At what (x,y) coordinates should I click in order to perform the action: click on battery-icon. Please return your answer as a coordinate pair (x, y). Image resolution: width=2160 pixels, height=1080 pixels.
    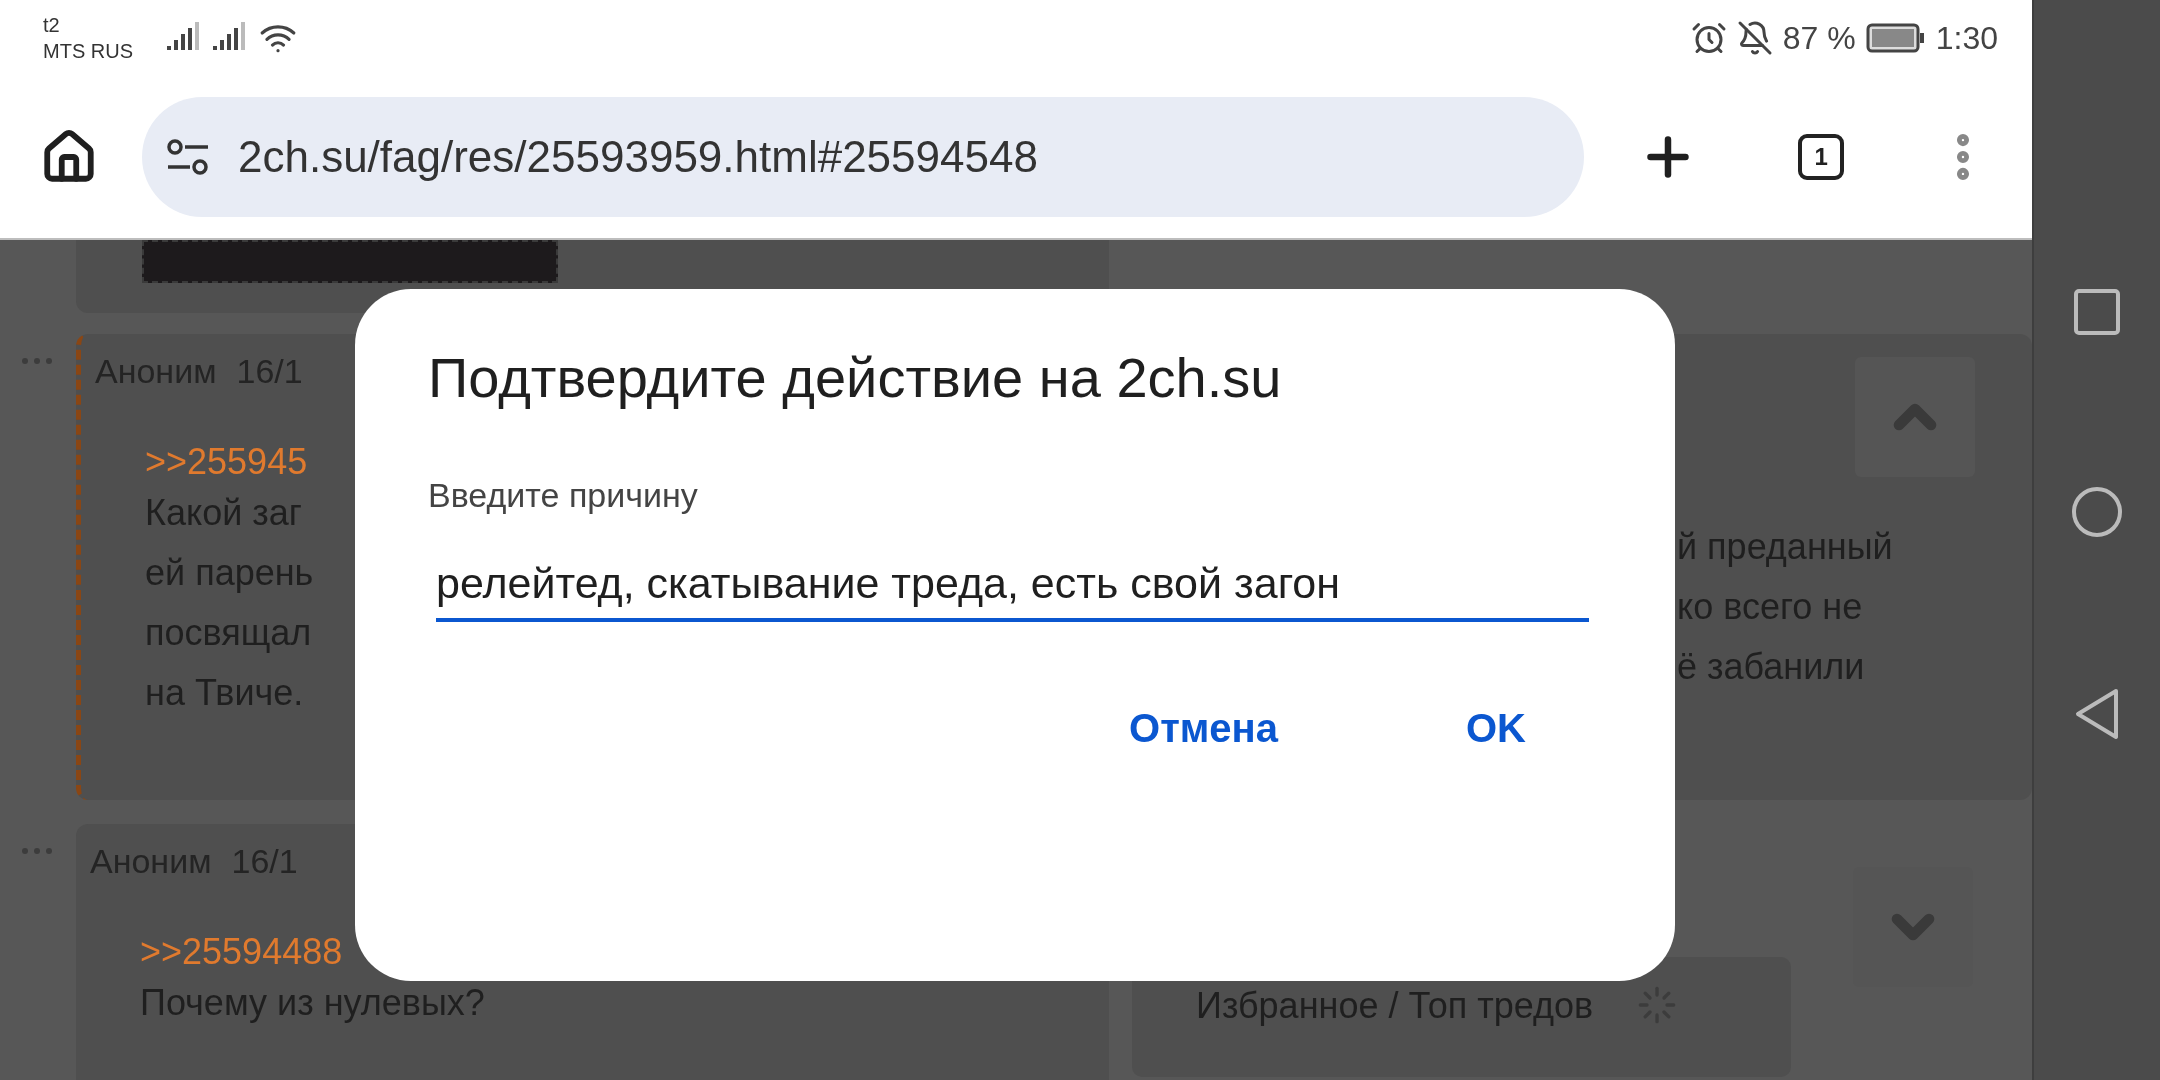
    Looking at the image, I should click on (1895, 38).